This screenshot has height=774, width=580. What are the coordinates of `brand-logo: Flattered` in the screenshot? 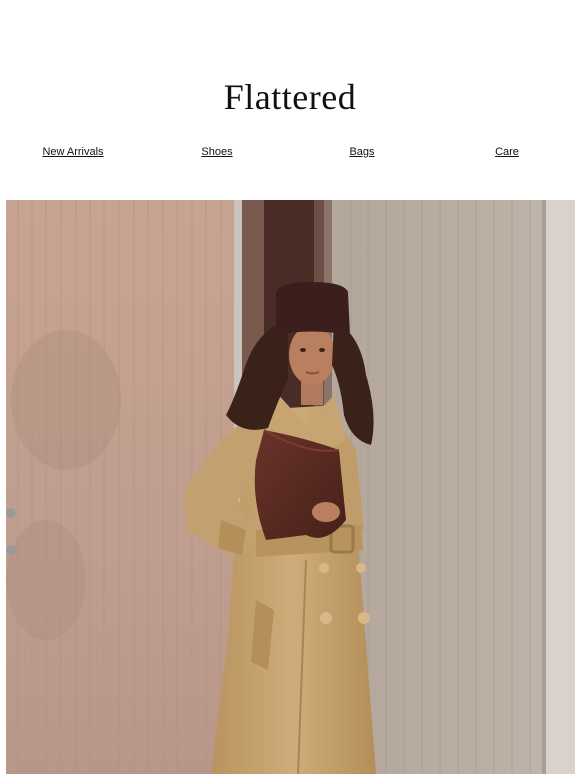 It's located at (290, 97).